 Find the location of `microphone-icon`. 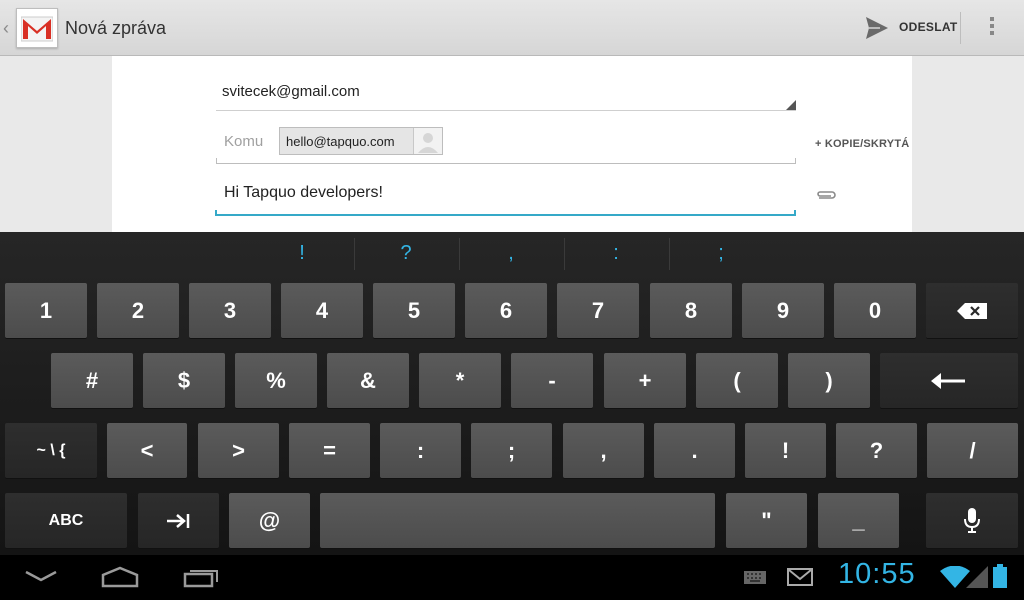

microphone-icon is located at coordinates (972, 520).